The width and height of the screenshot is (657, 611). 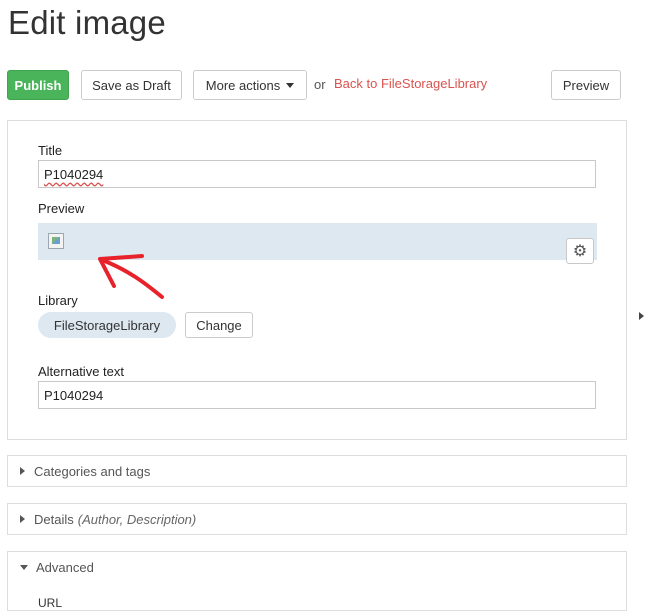 I want to click on more-actions-dropdown: More actions, so click(x=250, y=85).